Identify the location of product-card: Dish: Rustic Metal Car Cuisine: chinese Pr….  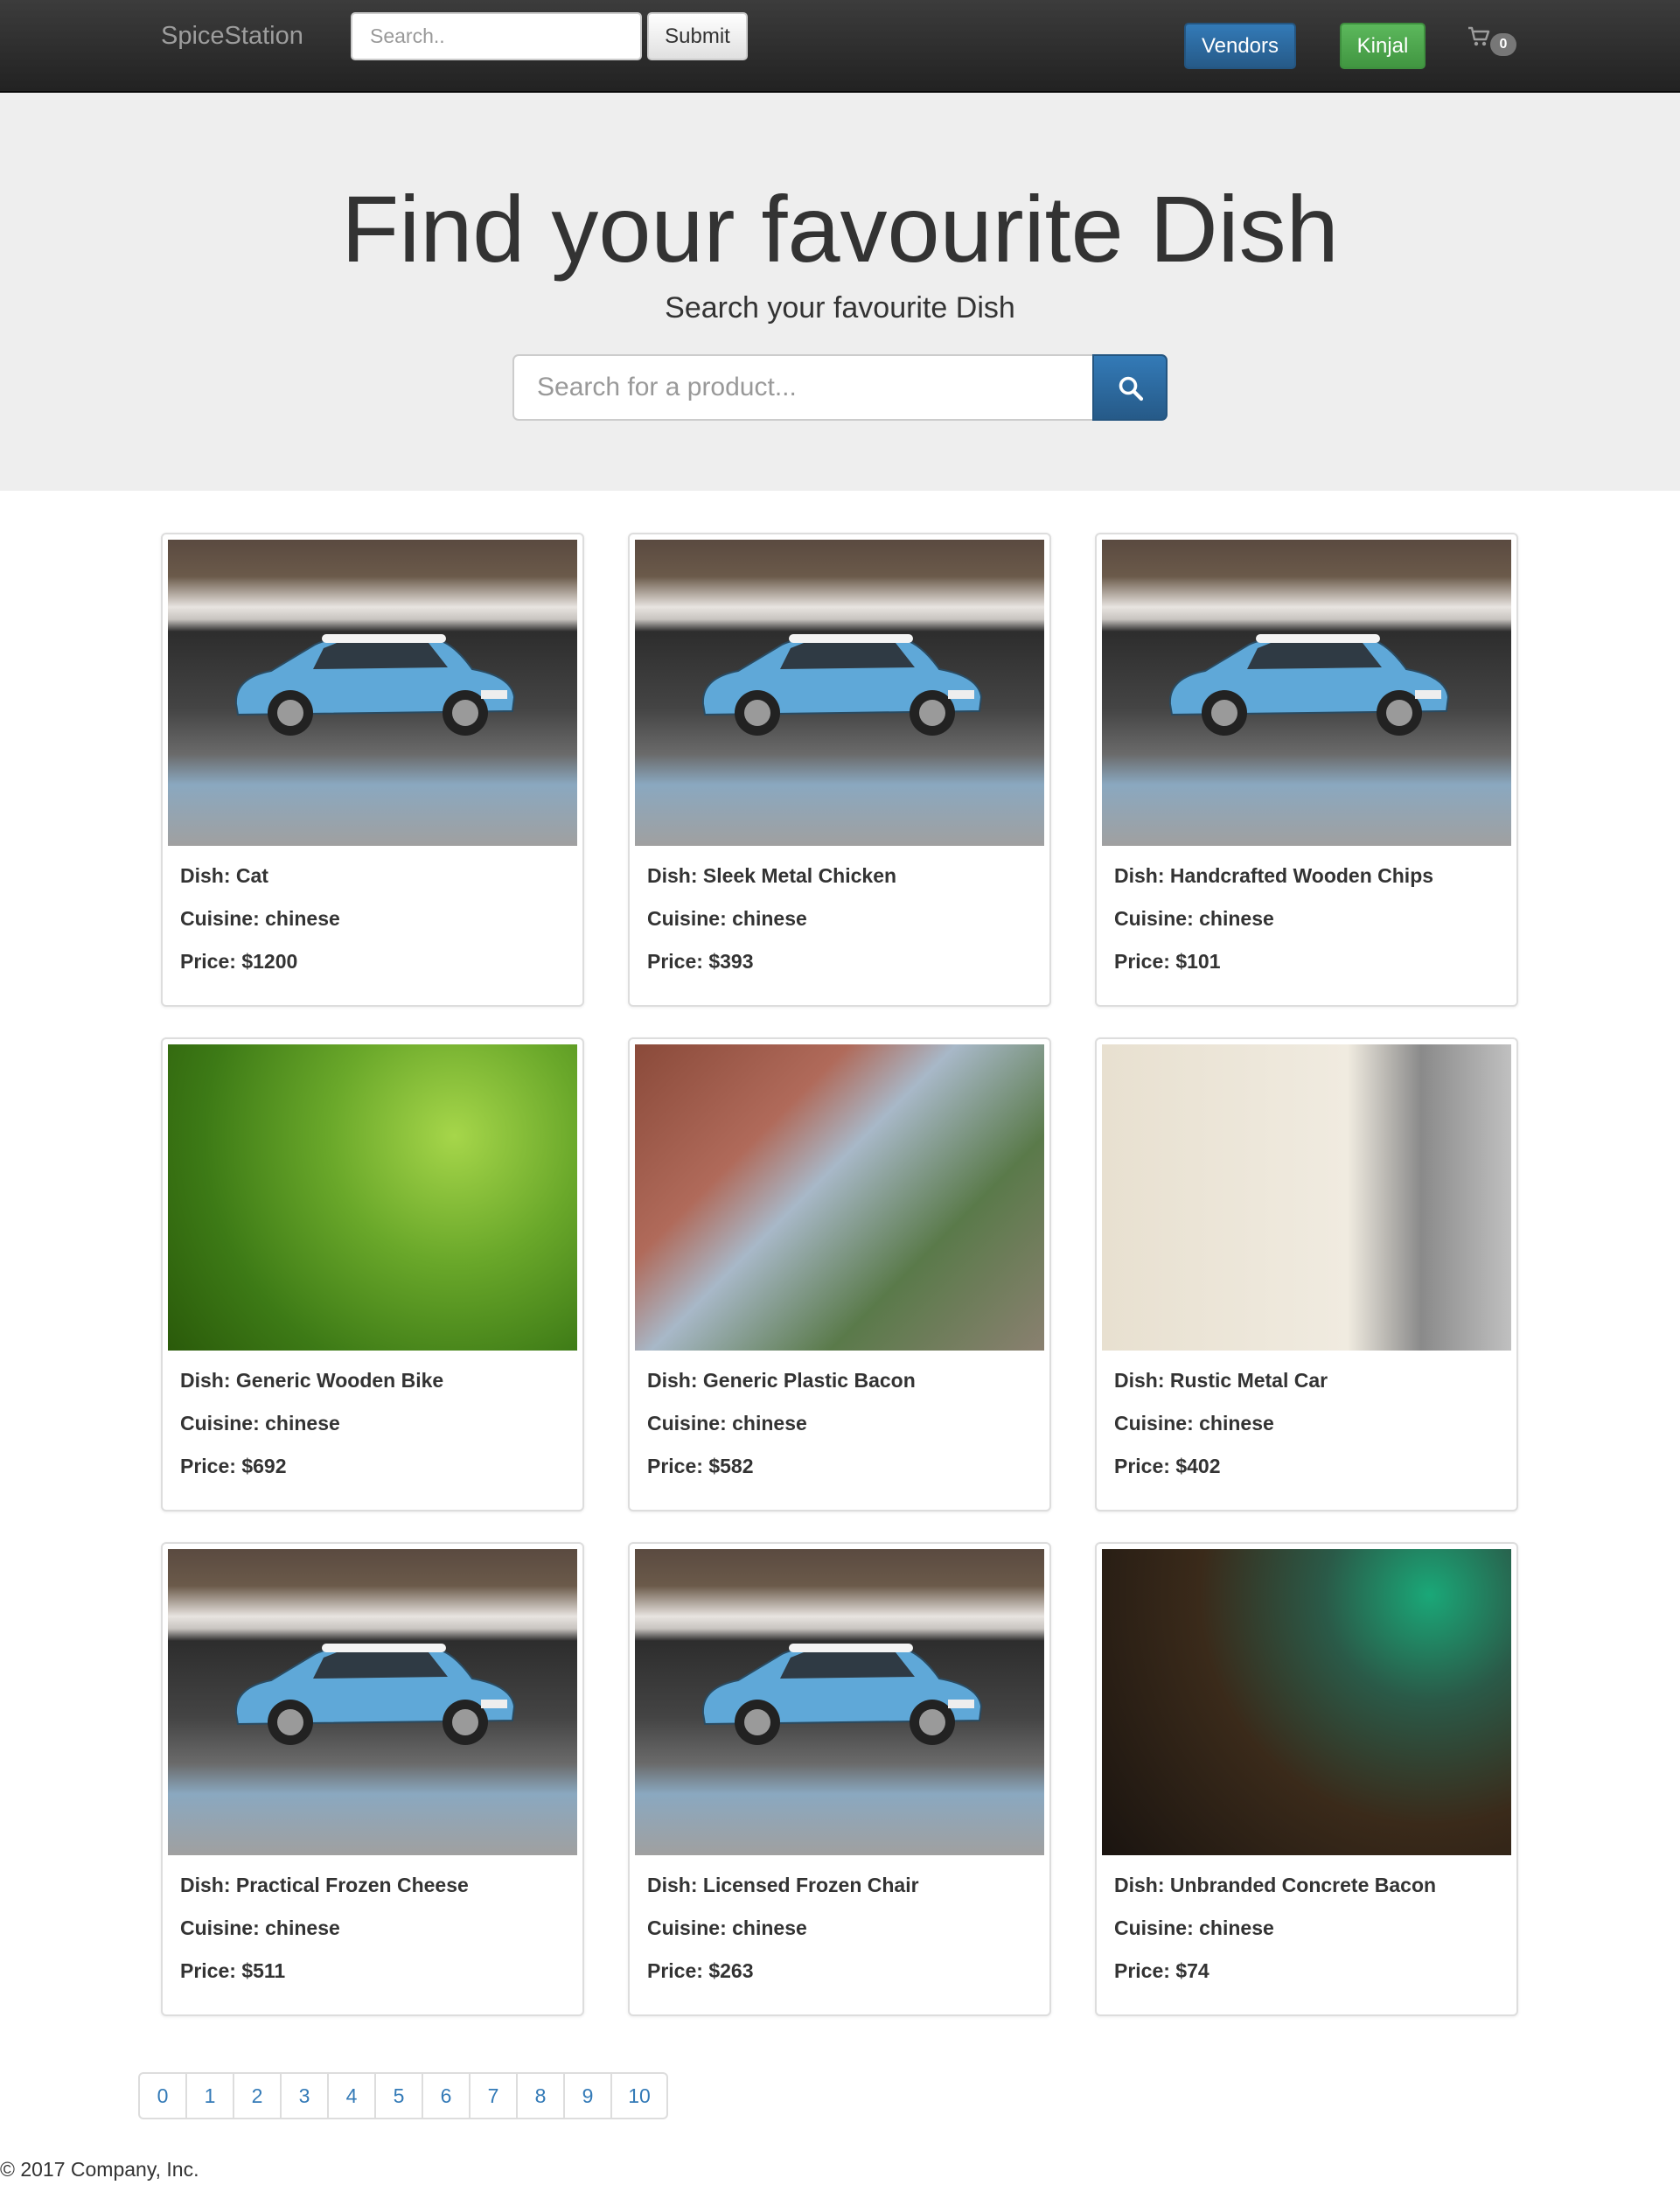
(1306, 1274).